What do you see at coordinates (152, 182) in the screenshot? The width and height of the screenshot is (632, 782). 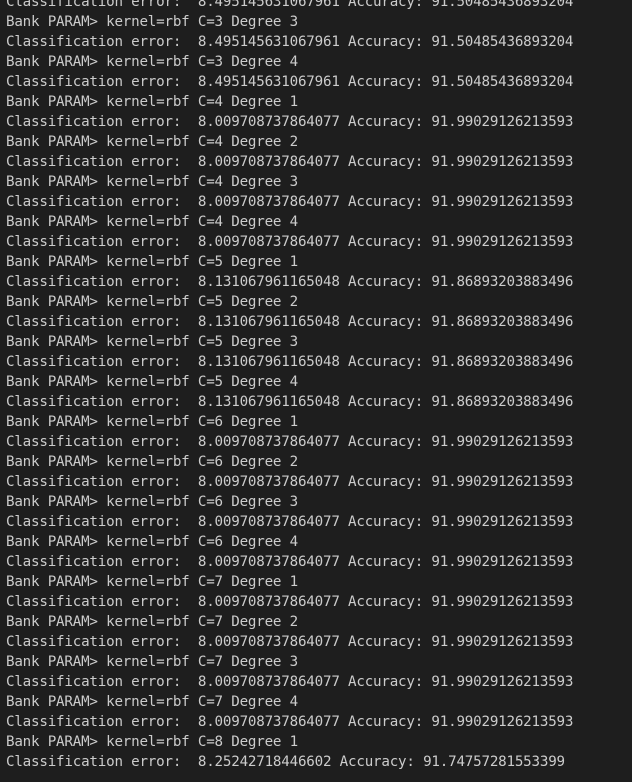 I see `output-line: Bank PARAM> kernel=rbf C=4 Degree 3` at bounding box center [152, 182].